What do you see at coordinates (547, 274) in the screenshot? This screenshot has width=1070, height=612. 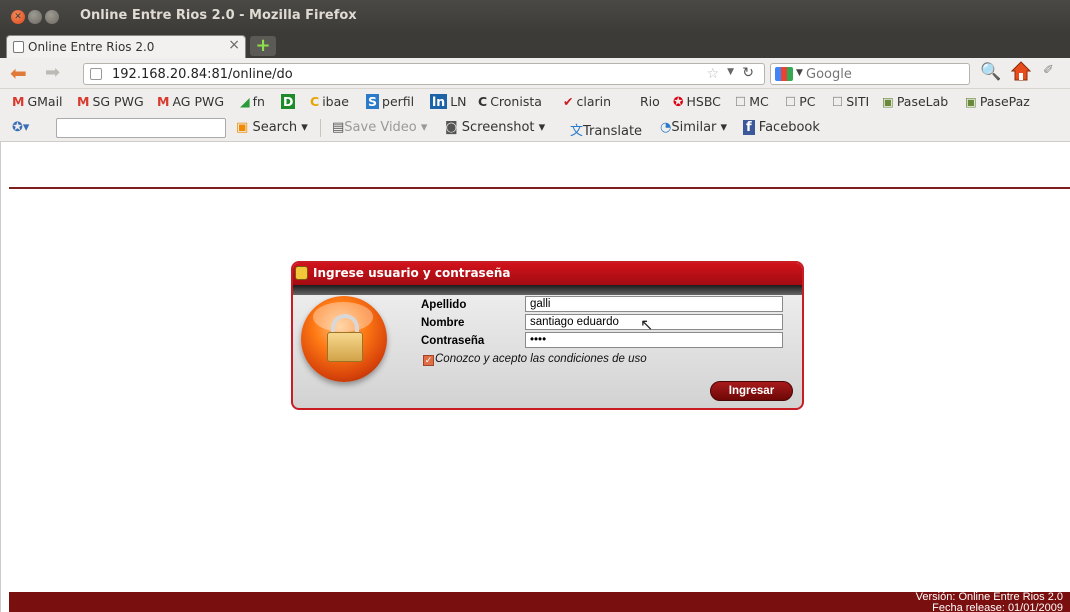 I see `dialog-header: Ingrese usuario y contraseña` at bounding box center [547, 274].